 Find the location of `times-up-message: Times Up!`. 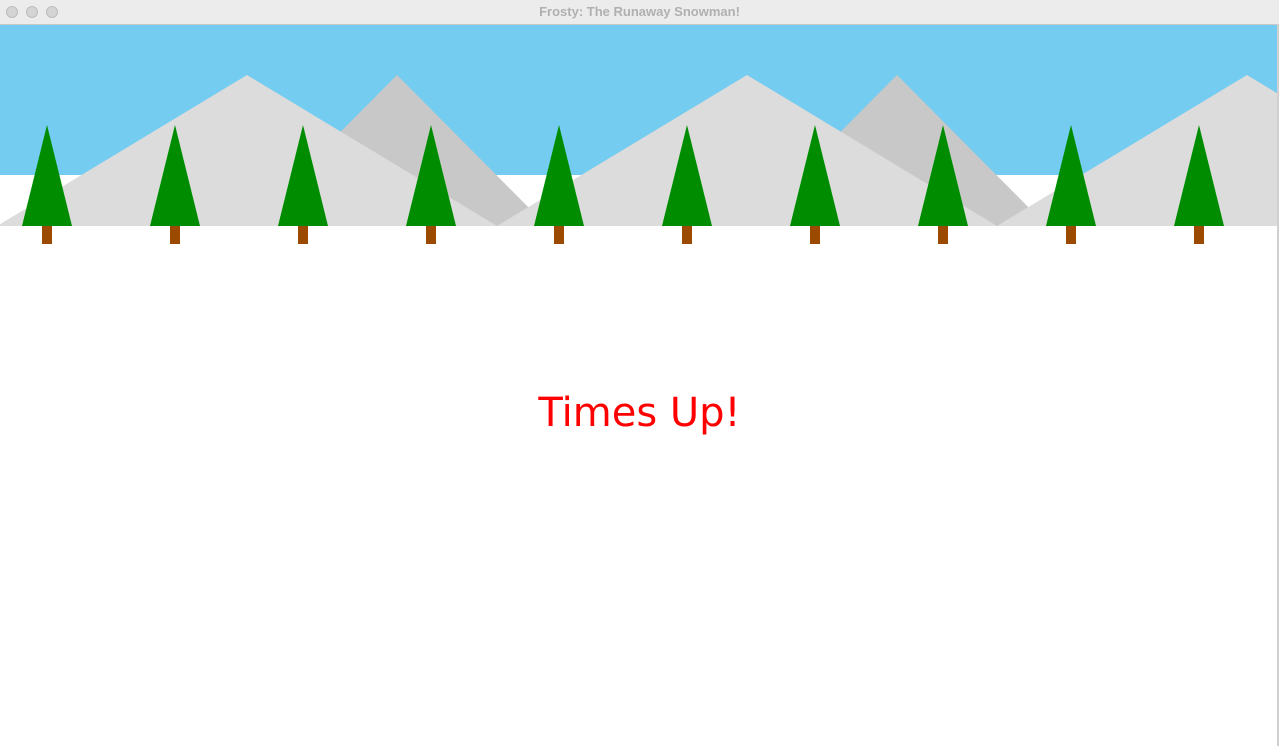

times-up-message: Times Up! is located at coordinates (639, 413).